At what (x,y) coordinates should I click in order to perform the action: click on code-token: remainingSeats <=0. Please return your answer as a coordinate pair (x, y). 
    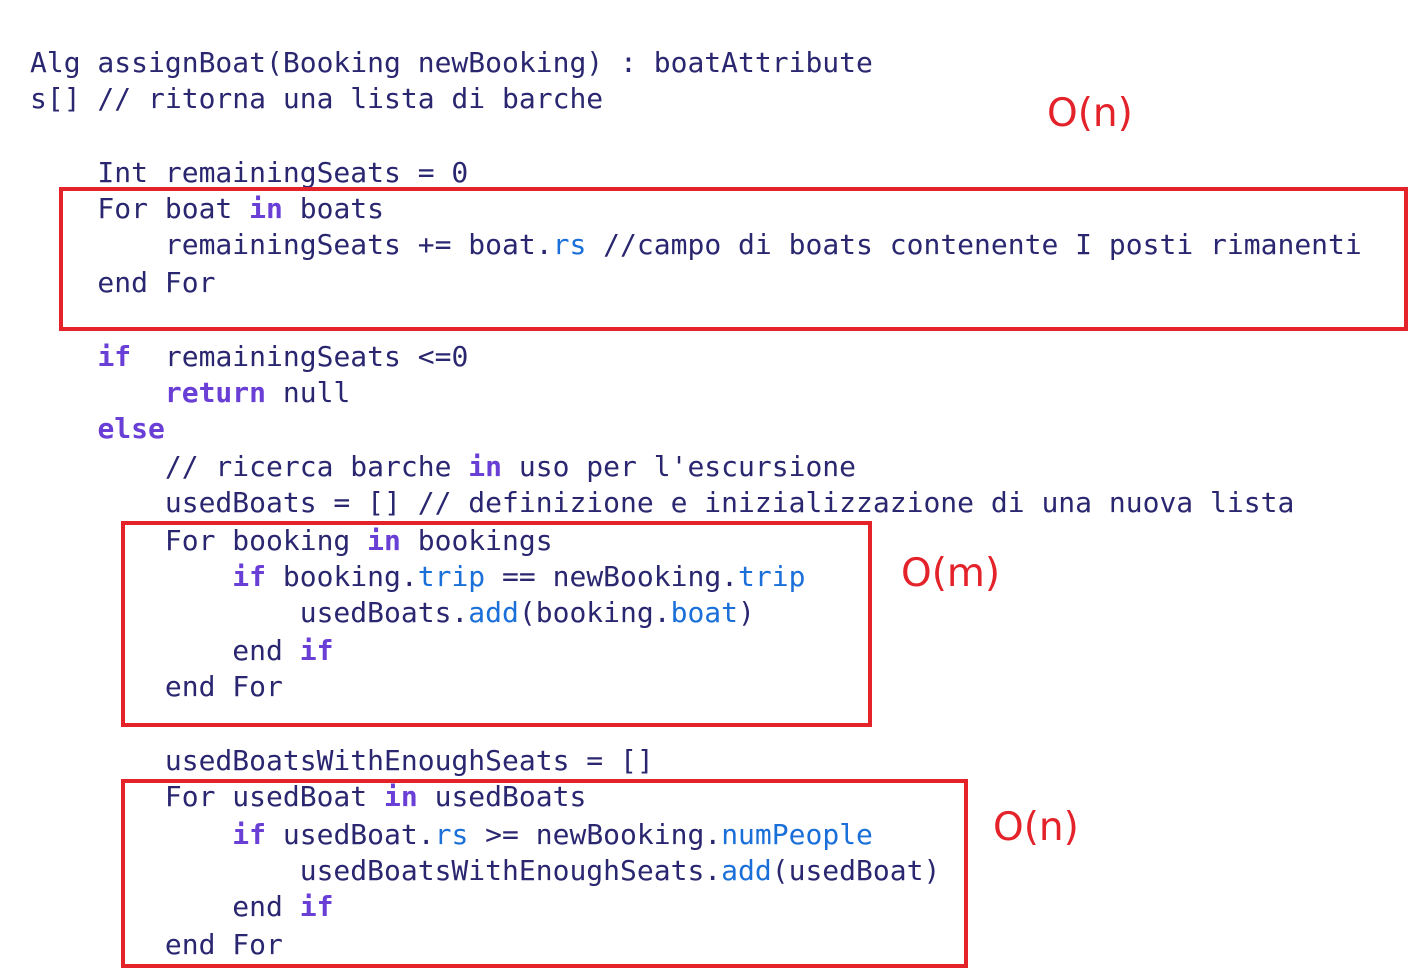
    Looking at the image, I should click on (300, 356).